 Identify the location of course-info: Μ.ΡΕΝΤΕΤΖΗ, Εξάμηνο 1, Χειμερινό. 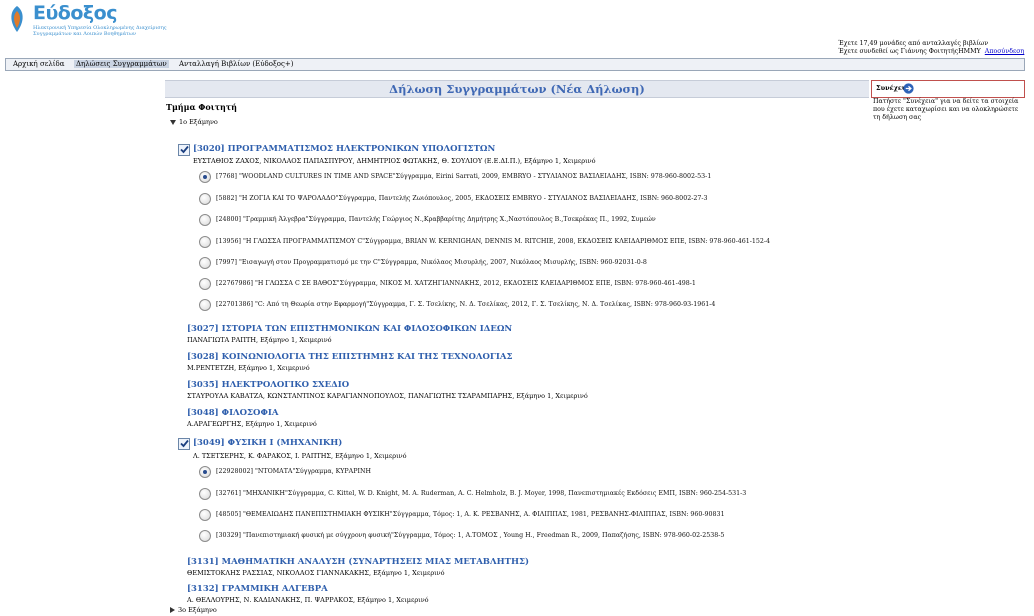
(248, 368).